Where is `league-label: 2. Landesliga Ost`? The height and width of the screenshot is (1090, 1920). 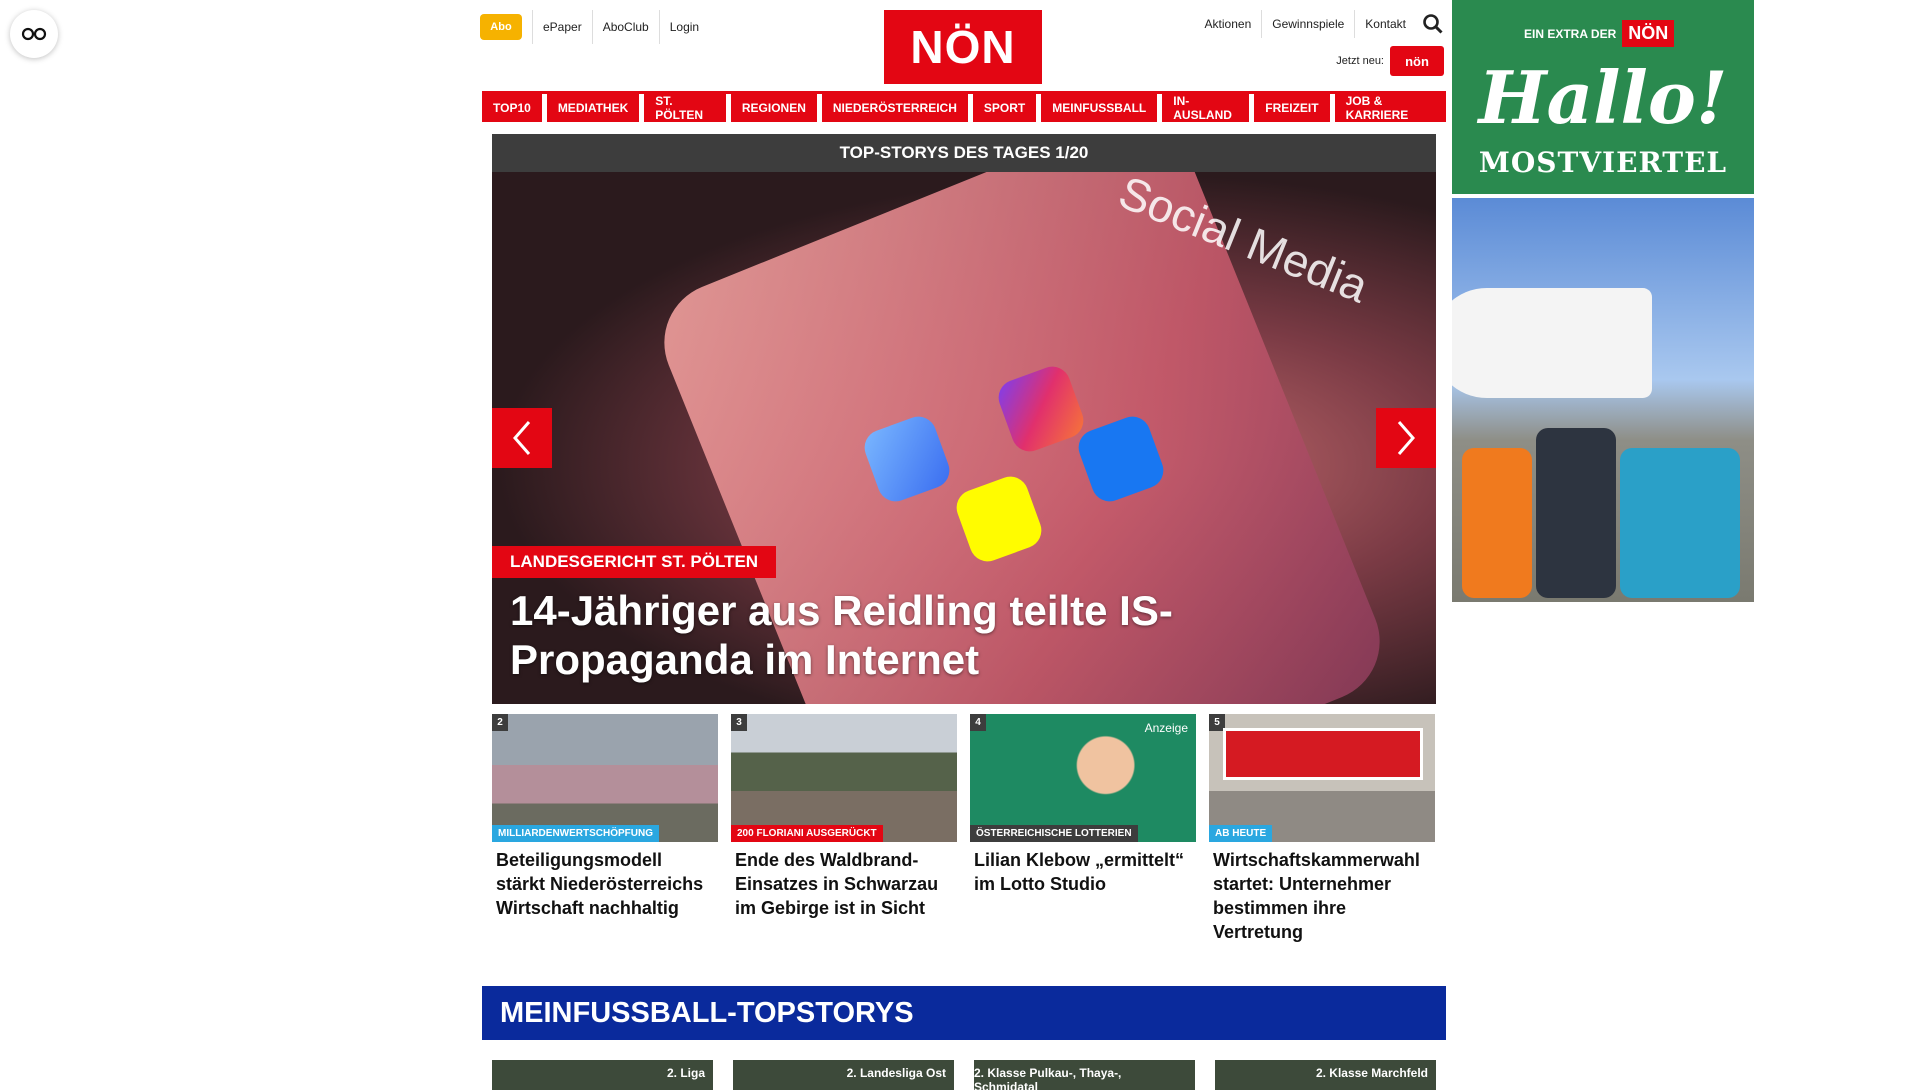
league-label: 2. Landesliga Ost is located at coordinates (896, 1073).